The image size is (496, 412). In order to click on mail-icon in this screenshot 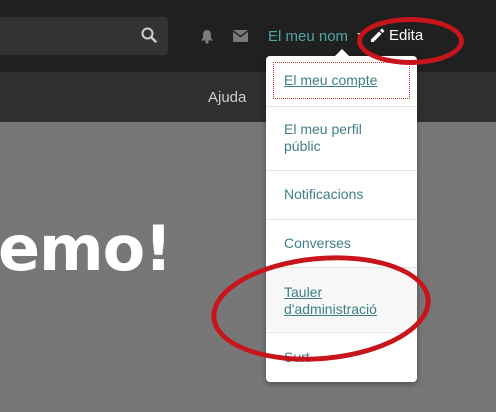, I will do `click(240, 36)`.